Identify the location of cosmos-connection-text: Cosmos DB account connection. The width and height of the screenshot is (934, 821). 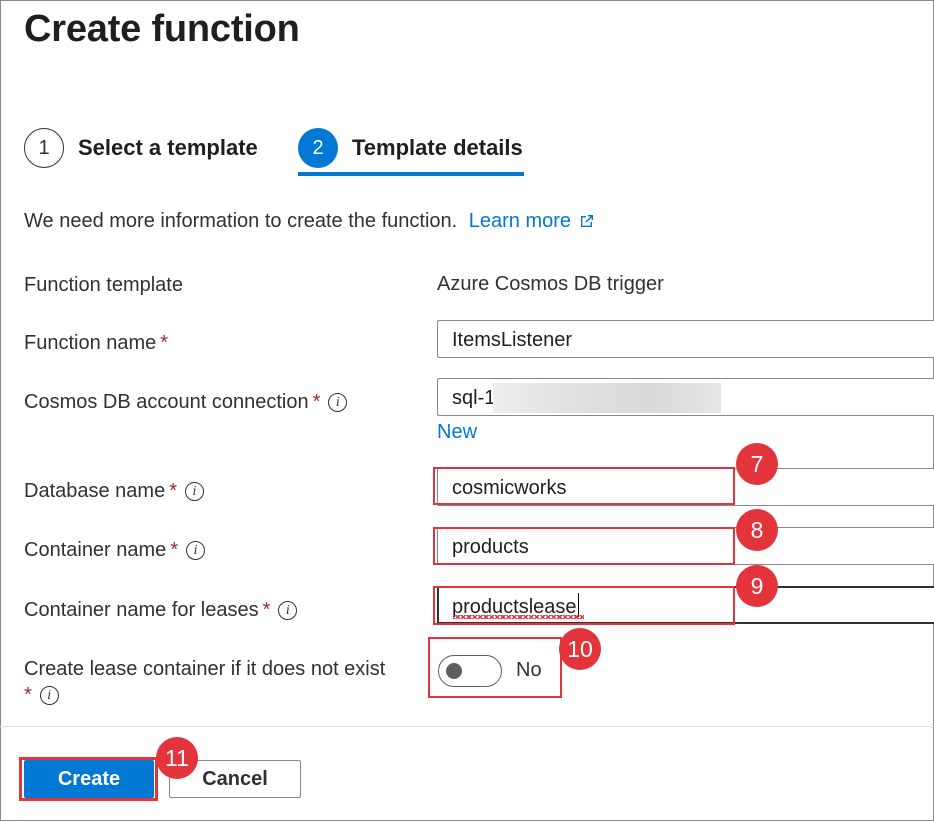
(166, 402).